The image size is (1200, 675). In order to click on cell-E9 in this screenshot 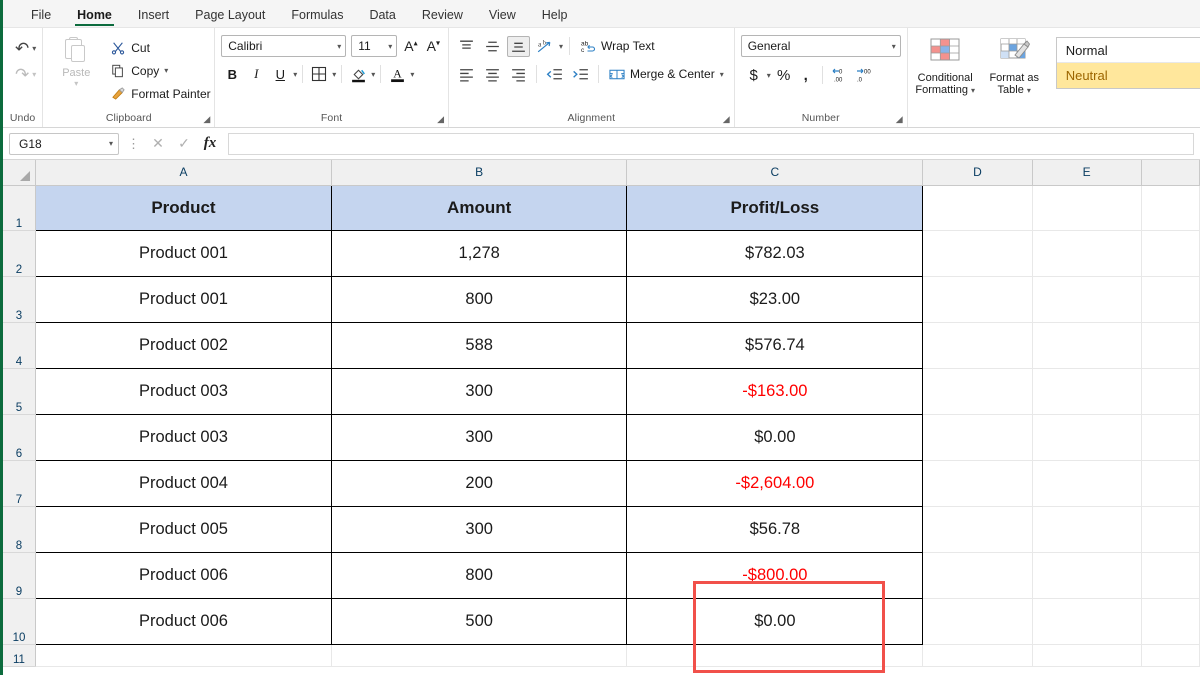, I will do `click(1087, 575)`.